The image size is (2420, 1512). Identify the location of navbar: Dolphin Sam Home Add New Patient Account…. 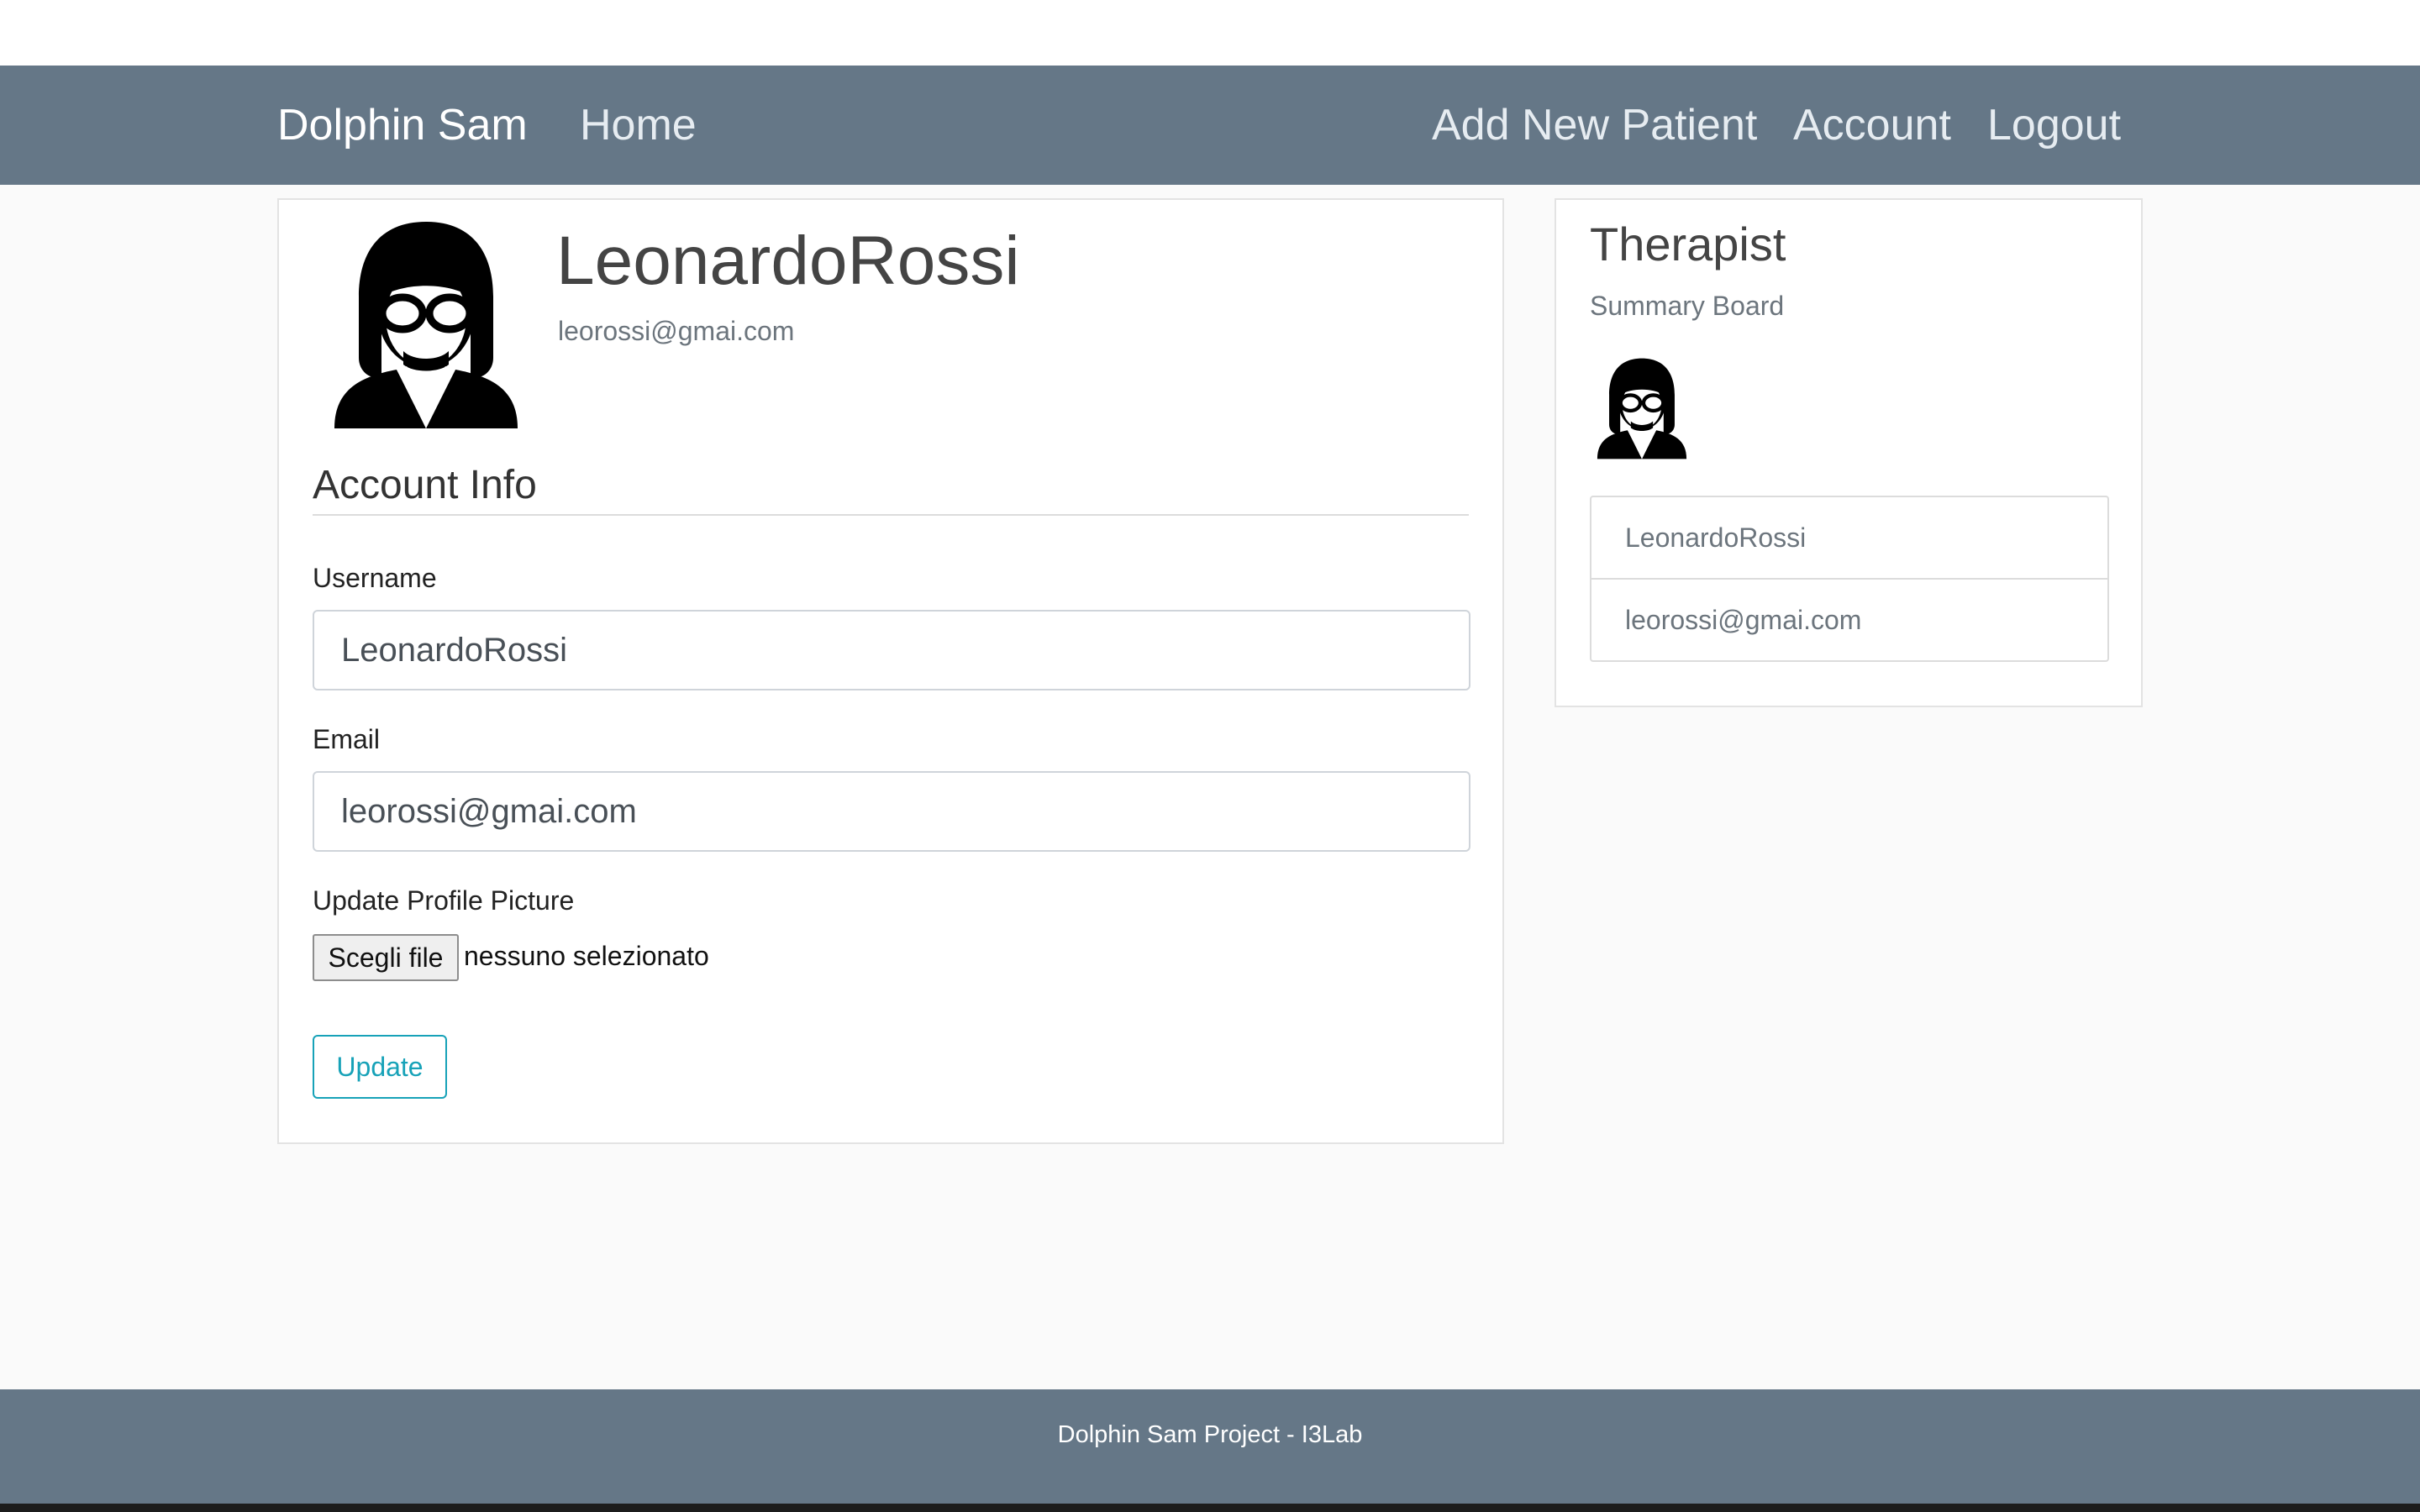
(1210, 125).